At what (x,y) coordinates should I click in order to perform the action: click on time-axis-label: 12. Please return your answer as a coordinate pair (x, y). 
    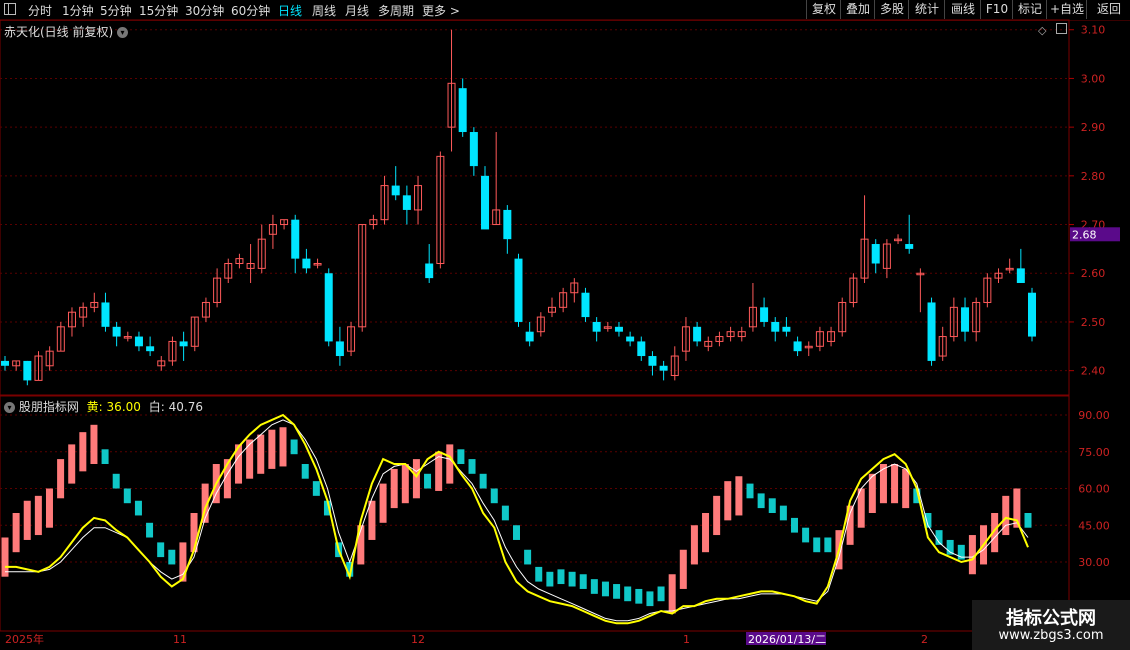
    Looking at the image, I should click on (418, 639).